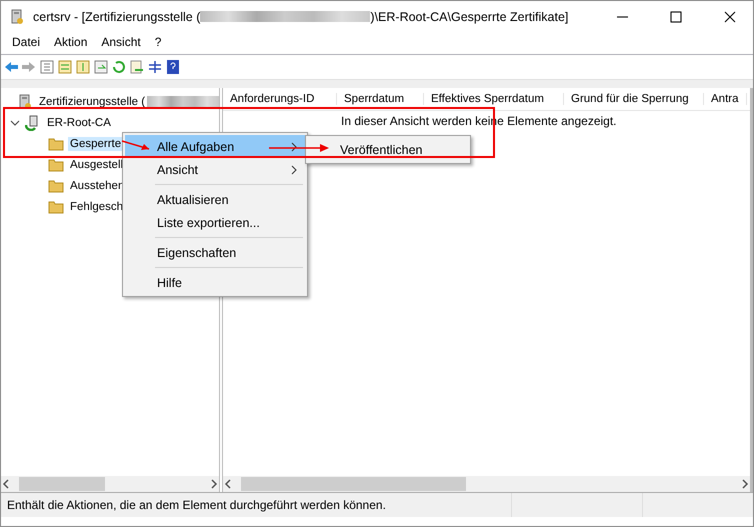  What do you see at coordinates (197, 505) in the screenshot?
I see `status-text: Enthält die Aktionen, die an dem Element durchgeführt werden können.` at bounding box center [197, 505].